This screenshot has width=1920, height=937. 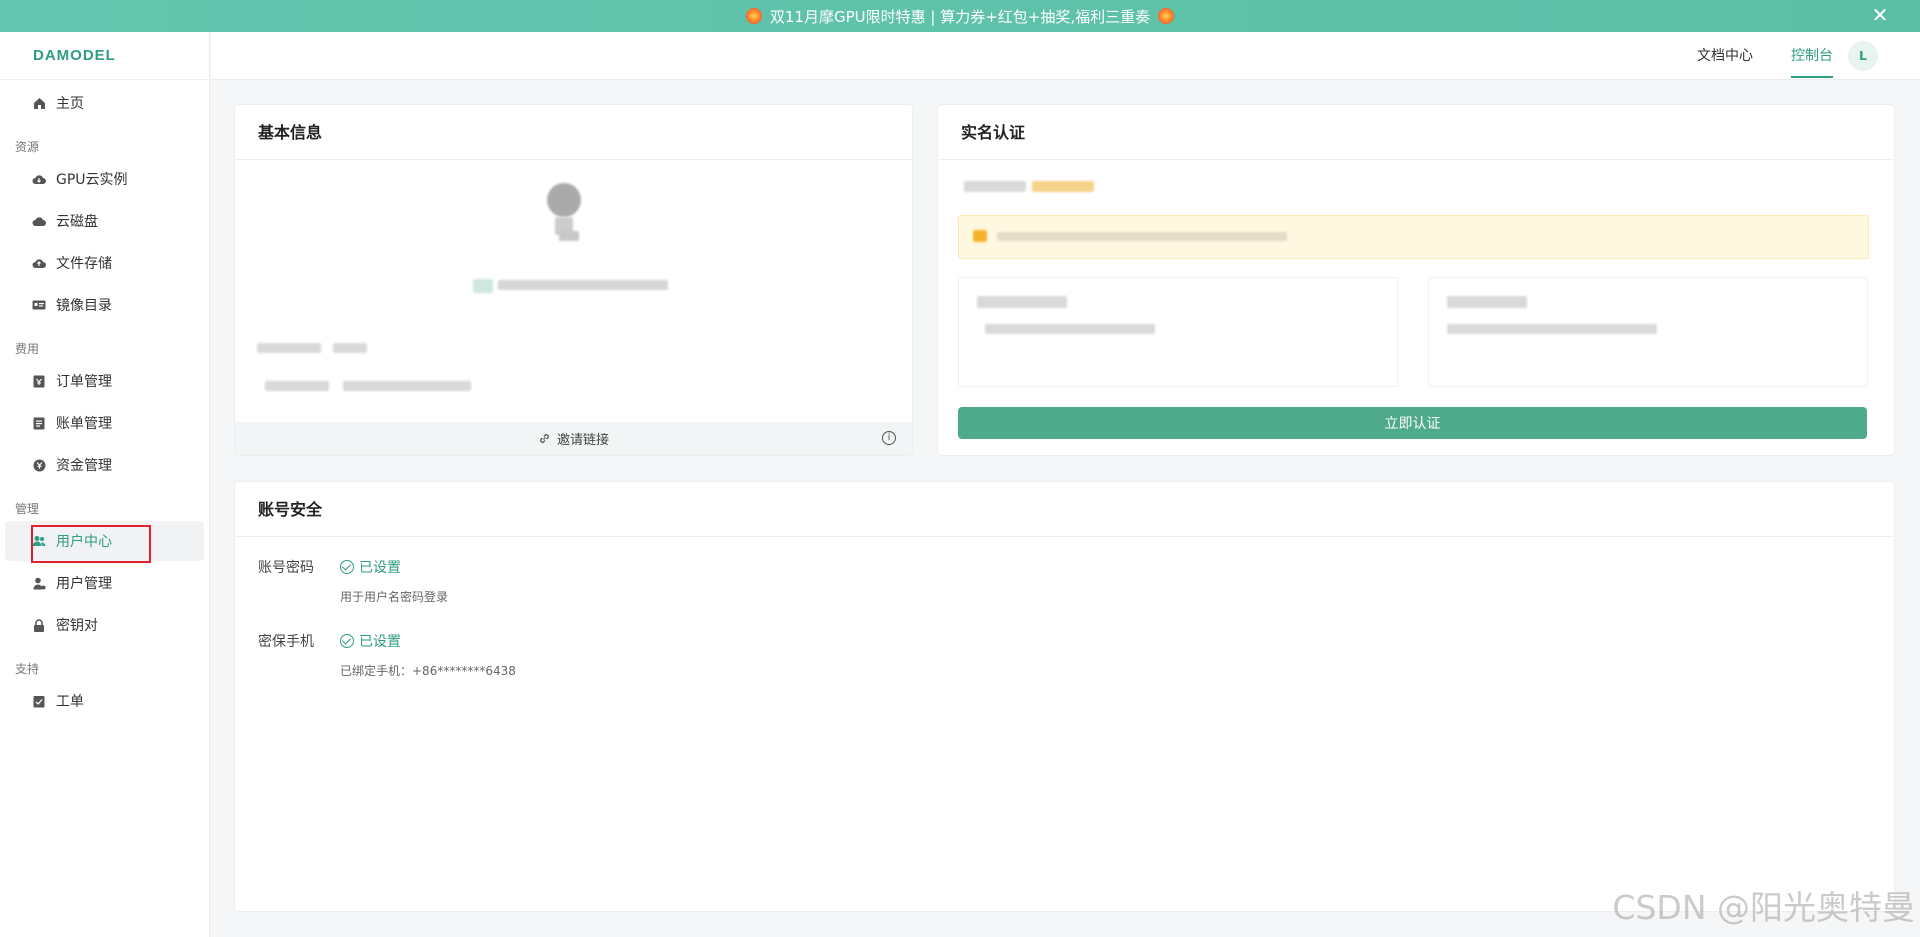 I want to click on sidebar-item-funds: 资金管理, so click(x=104, y=465).